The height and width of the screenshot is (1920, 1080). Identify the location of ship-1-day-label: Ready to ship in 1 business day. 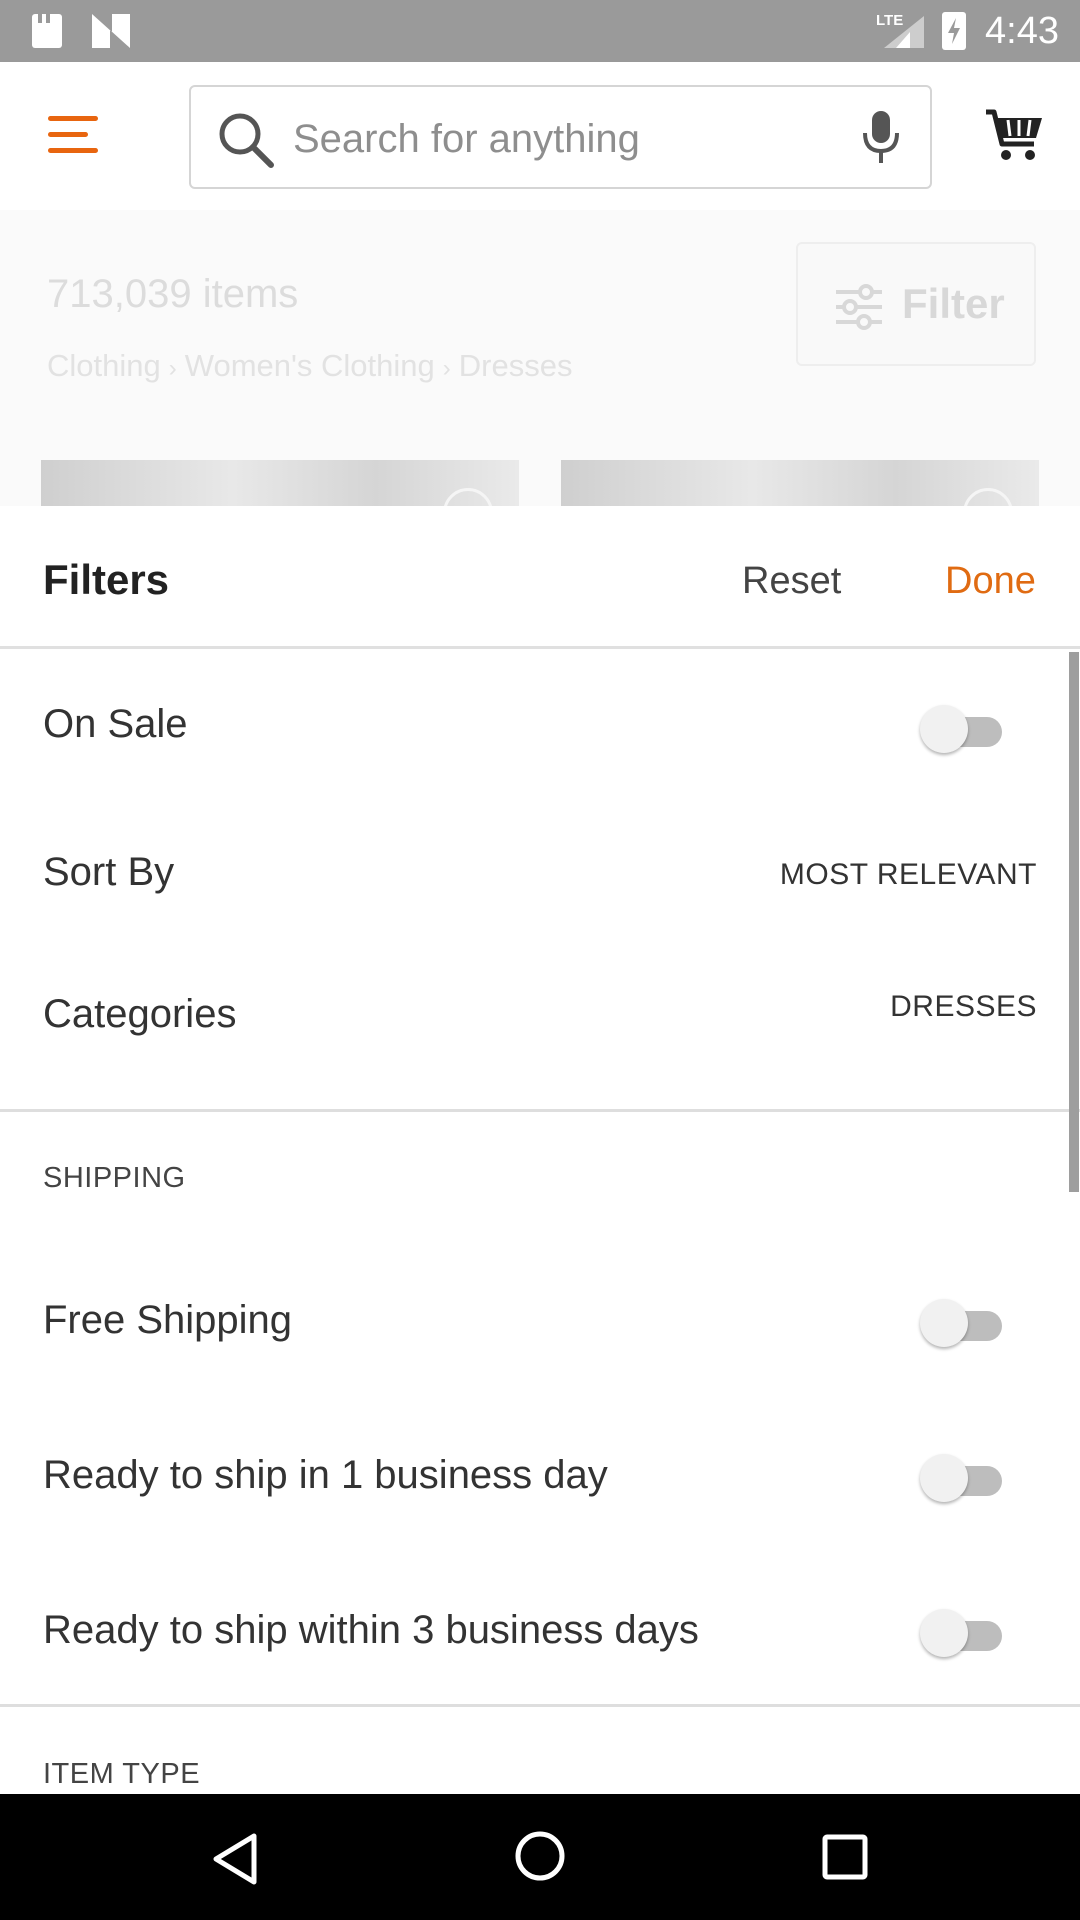
(325, 1475).